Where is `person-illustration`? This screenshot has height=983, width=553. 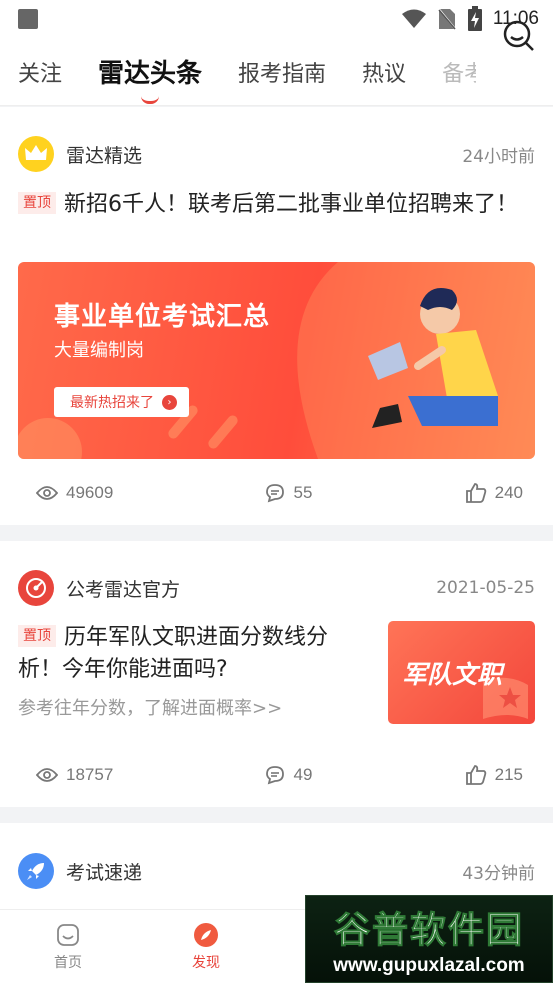
person-illustration is located at coordinates (433, 358).